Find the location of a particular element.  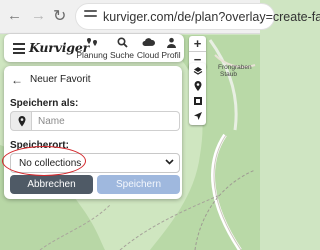

favorite-name-input is located at coordinates (106, 121).